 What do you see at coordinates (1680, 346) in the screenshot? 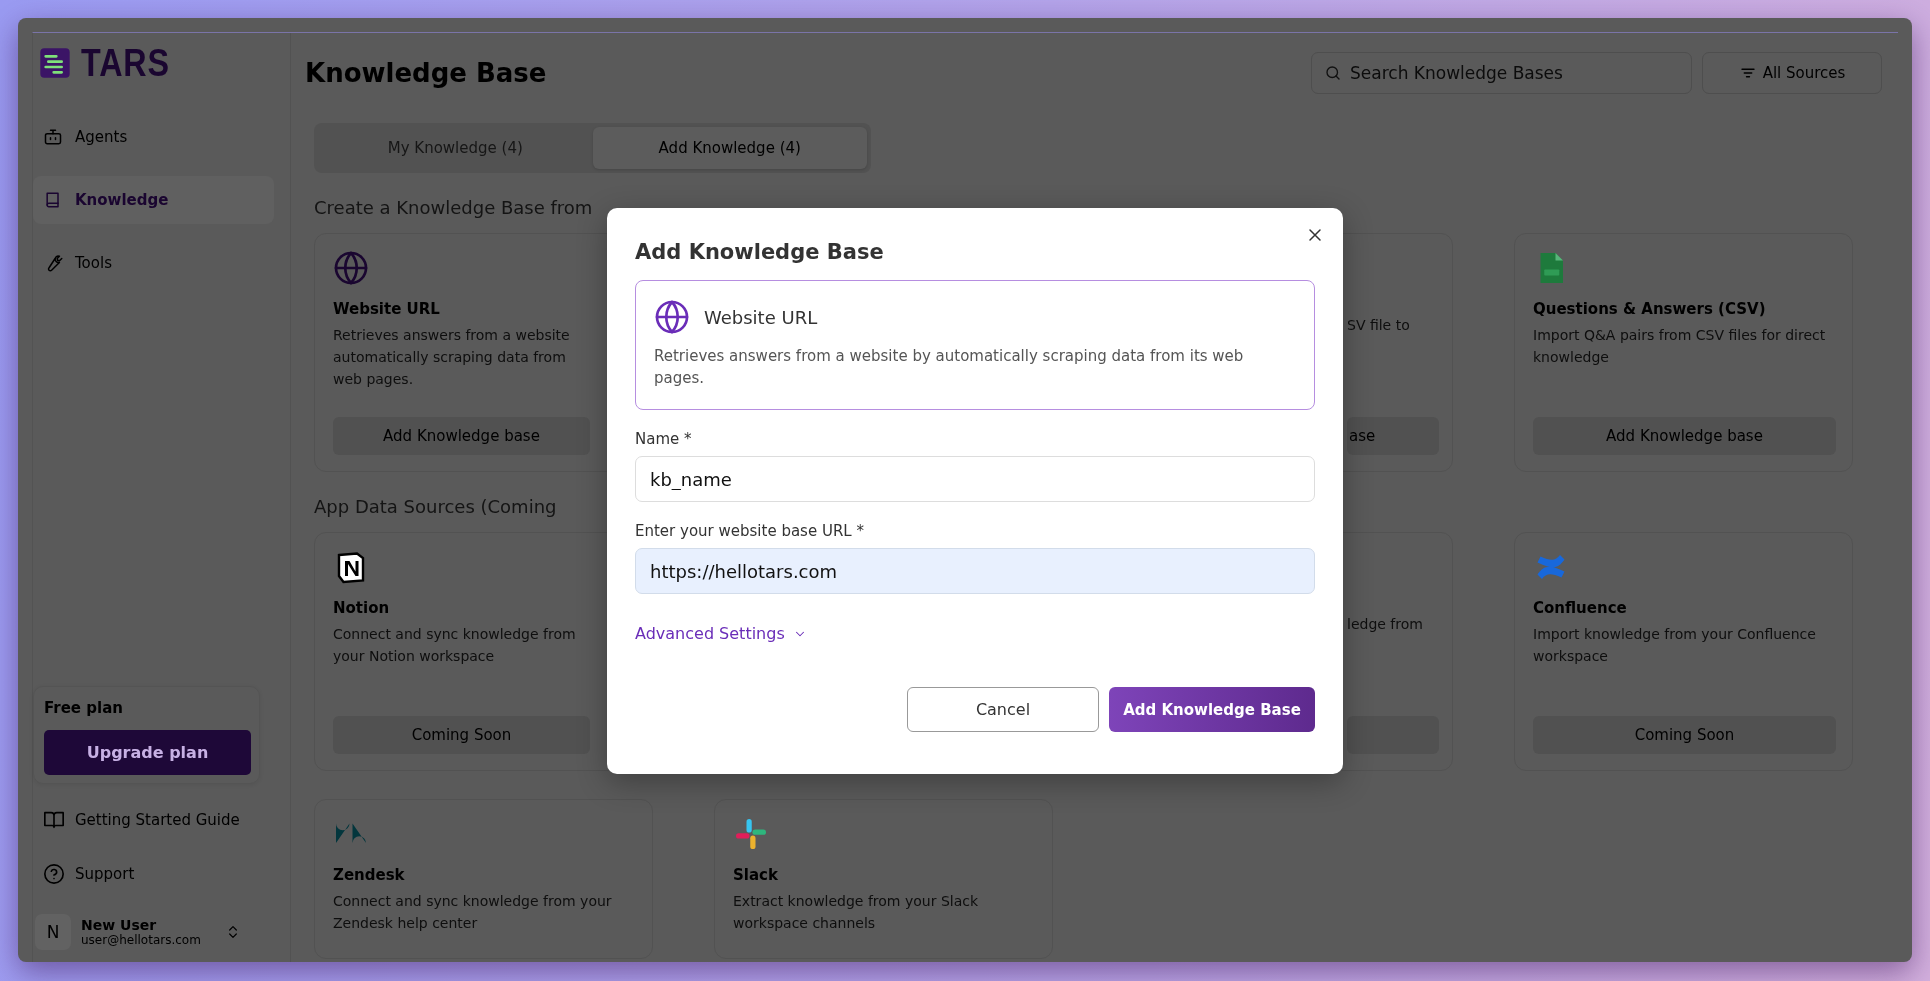
I see `card-description: Import Q&A pairs from CSV files for direct knowledge` at bounding box center [1680, 346].